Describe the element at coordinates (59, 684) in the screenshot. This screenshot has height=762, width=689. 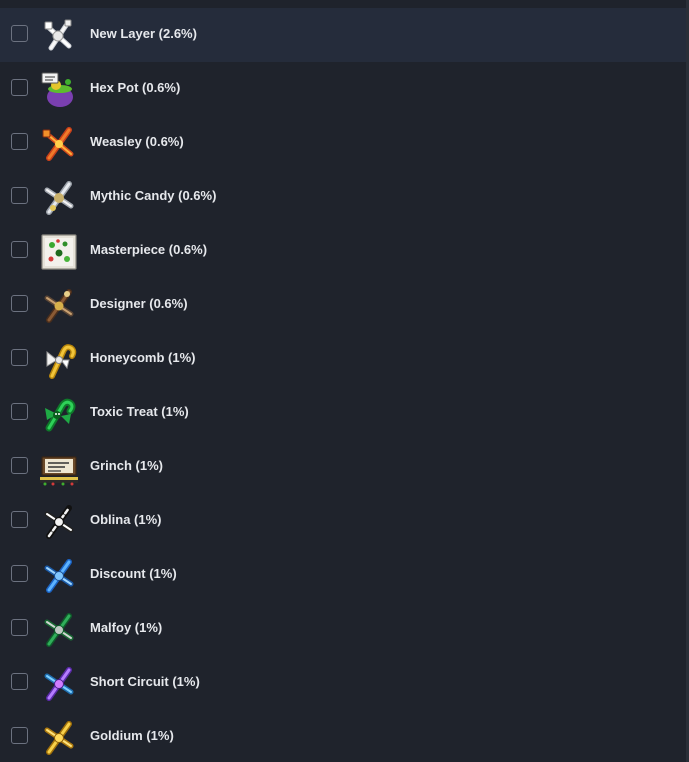
I see `purple-wand-icon` at that location.